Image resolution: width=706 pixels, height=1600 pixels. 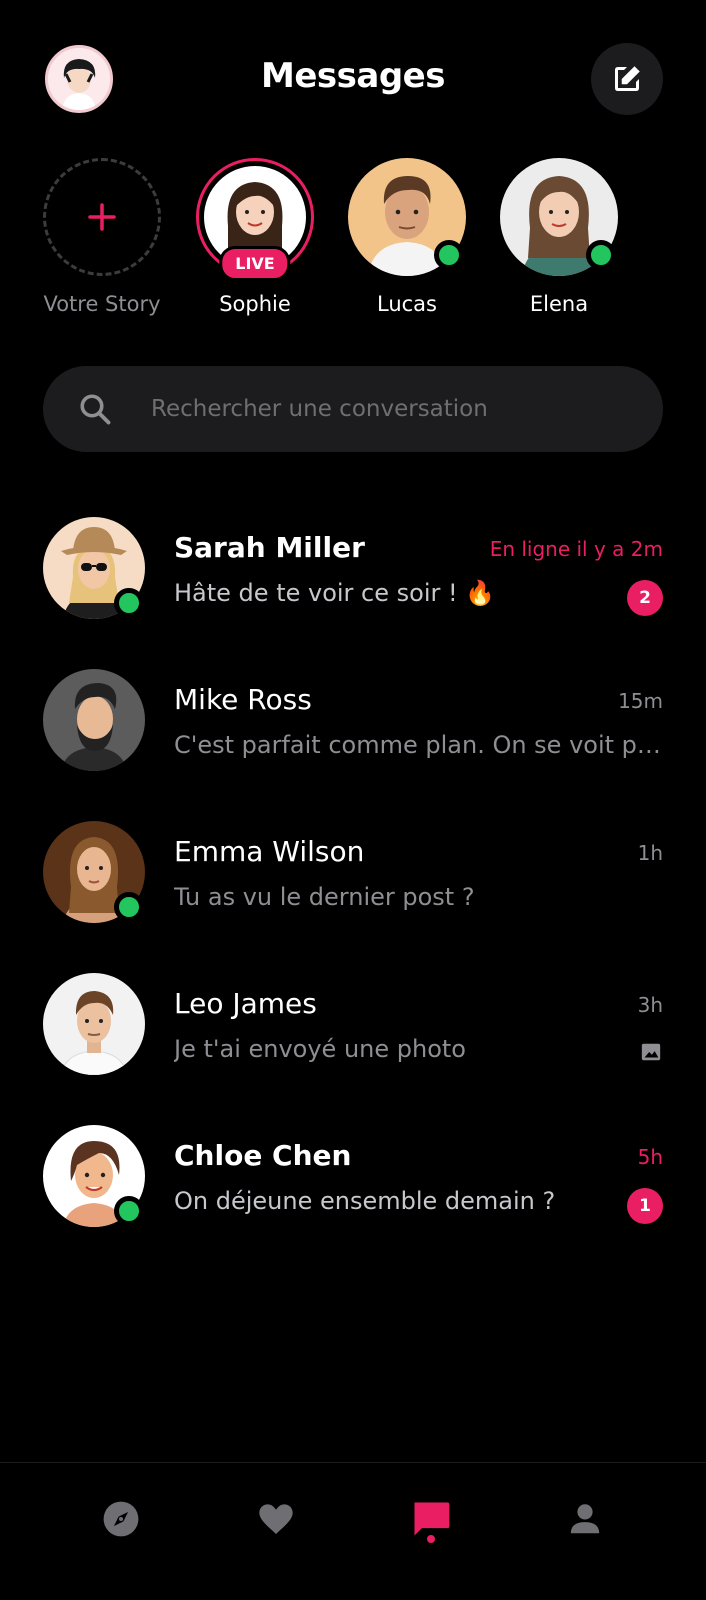 What do you see at coordinates (645, 598) in the screenshot?
I see `unread-count-badge: 2` at bounding box center [645, 598].